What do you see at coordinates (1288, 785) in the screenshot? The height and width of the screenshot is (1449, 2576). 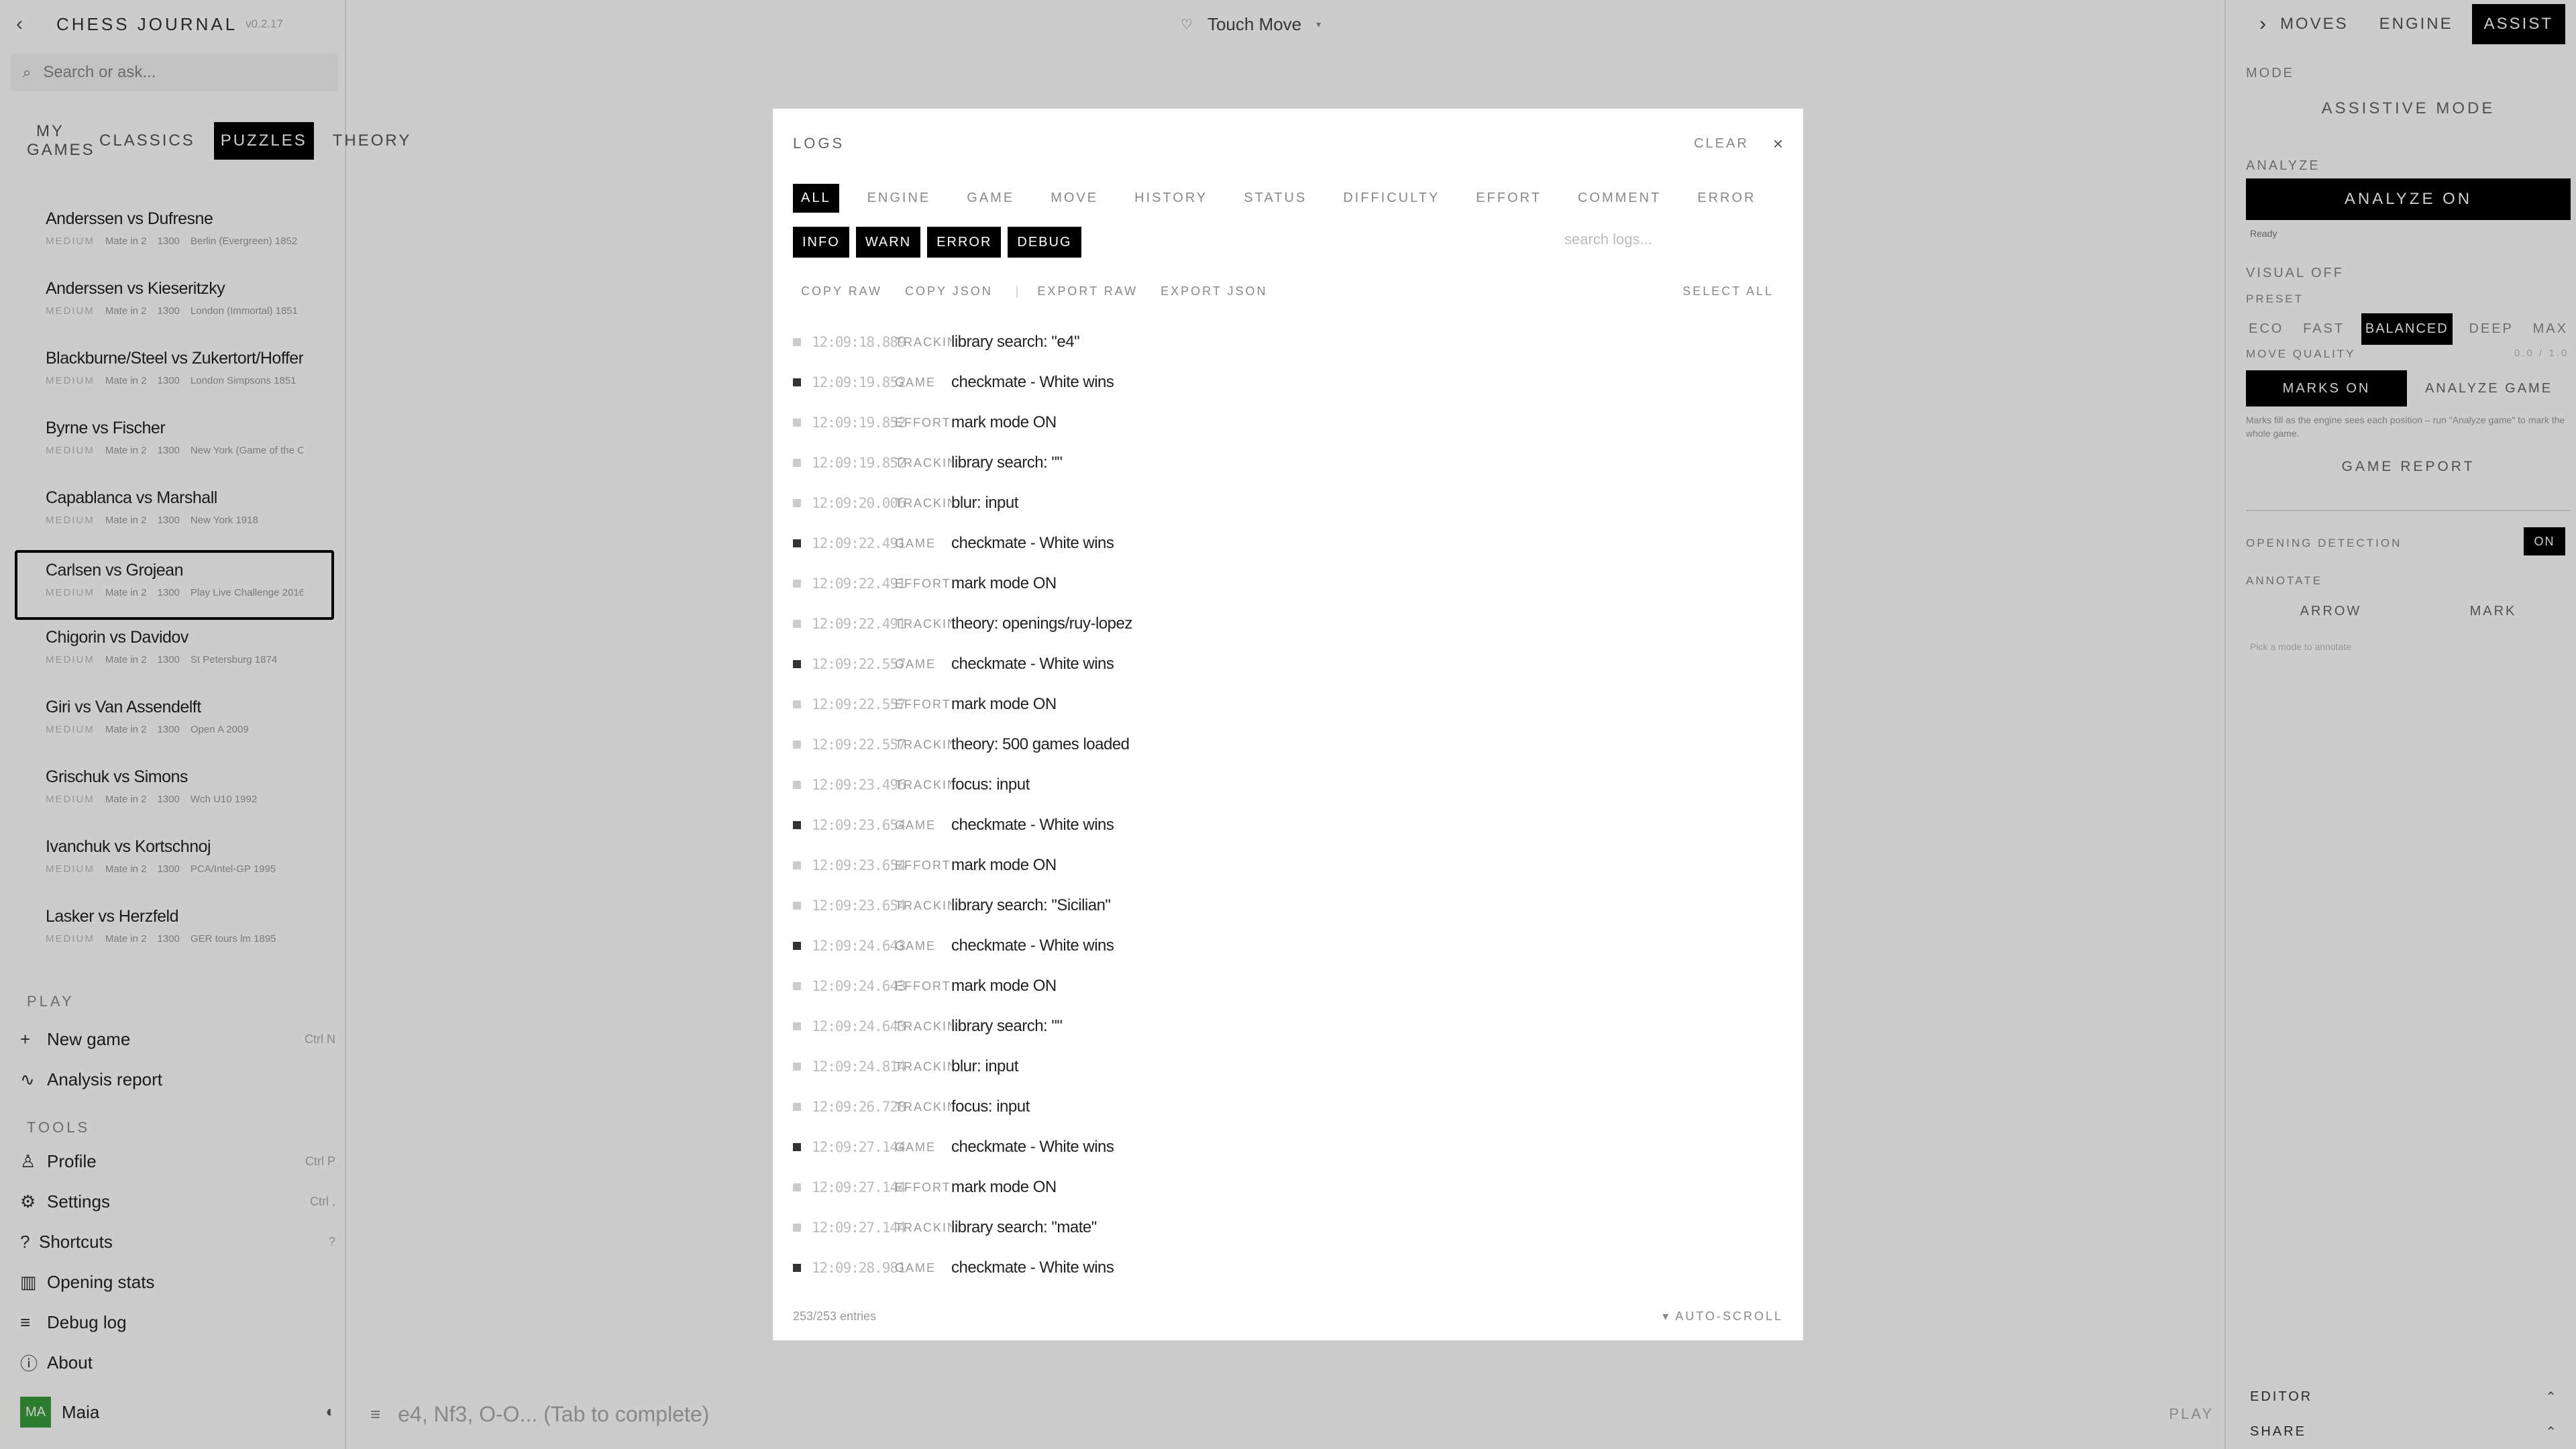 I see `log-entry: 12:09:23.496TRACKINGfocus: input` at bounding box center [1288, 785].